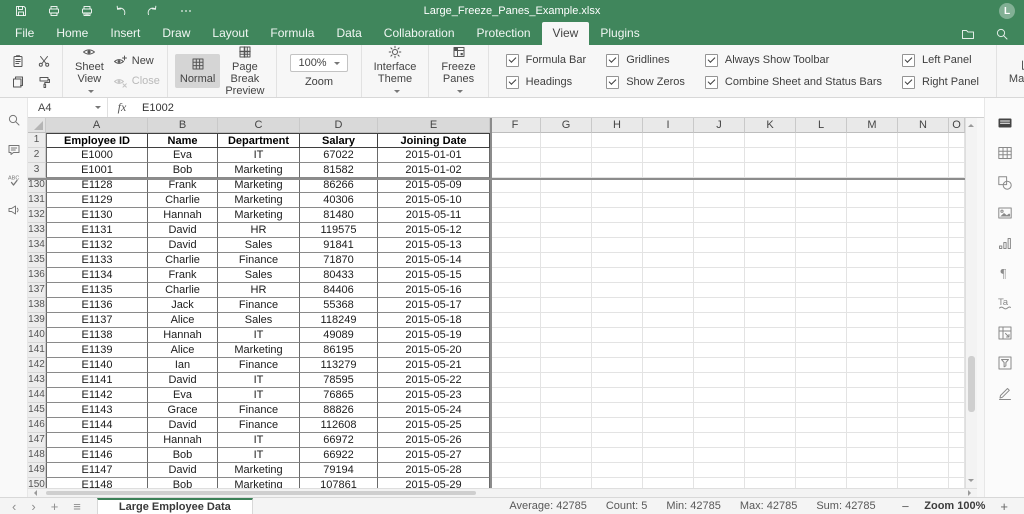  I want to click on normal-view-button: Normal, so click(197, 71).